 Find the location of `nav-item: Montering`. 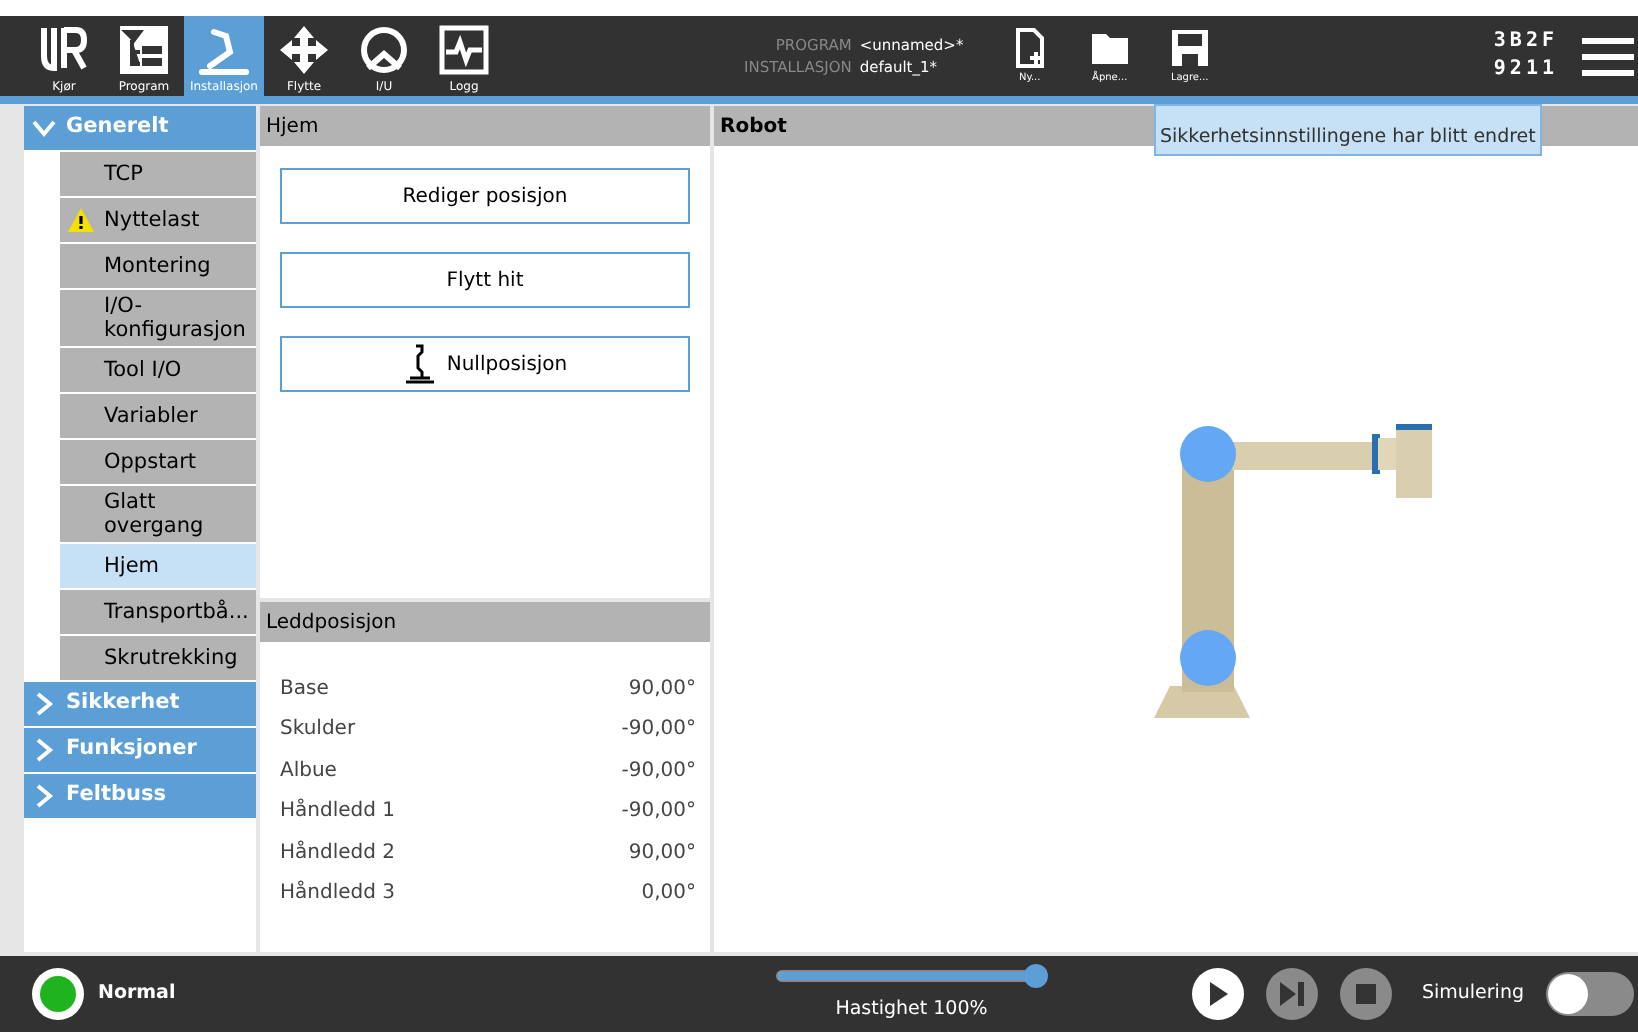

nav-item: Montering is located at coordinates (158, 266).